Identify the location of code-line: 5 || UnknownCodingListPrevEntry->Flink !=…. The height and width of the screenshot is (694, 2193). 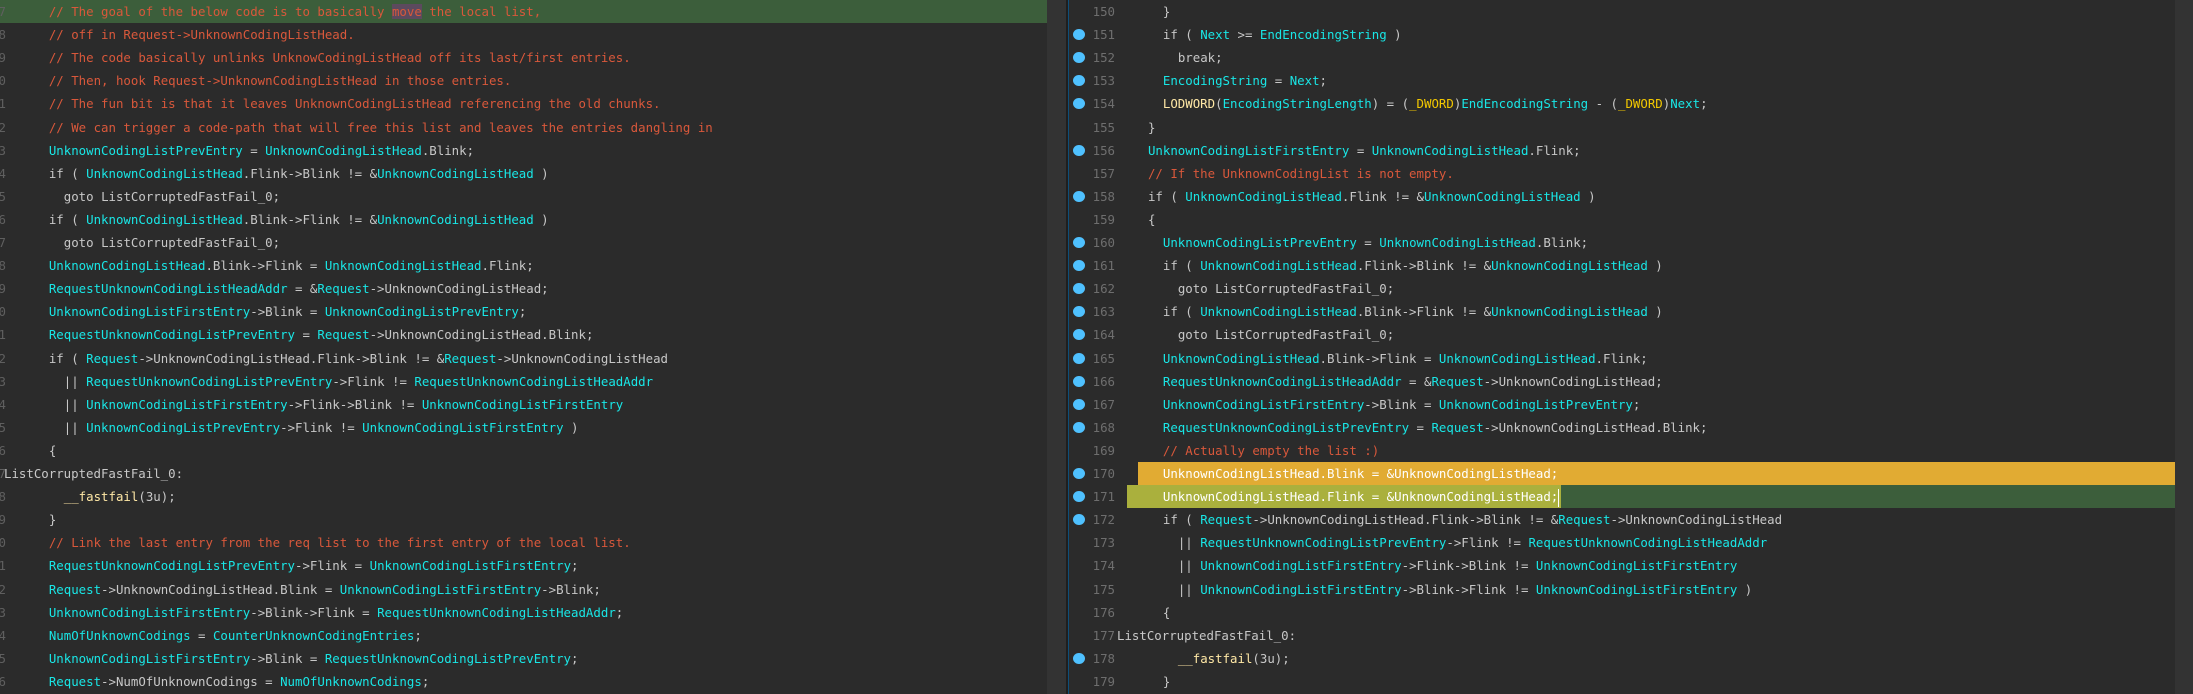
(523, 427).